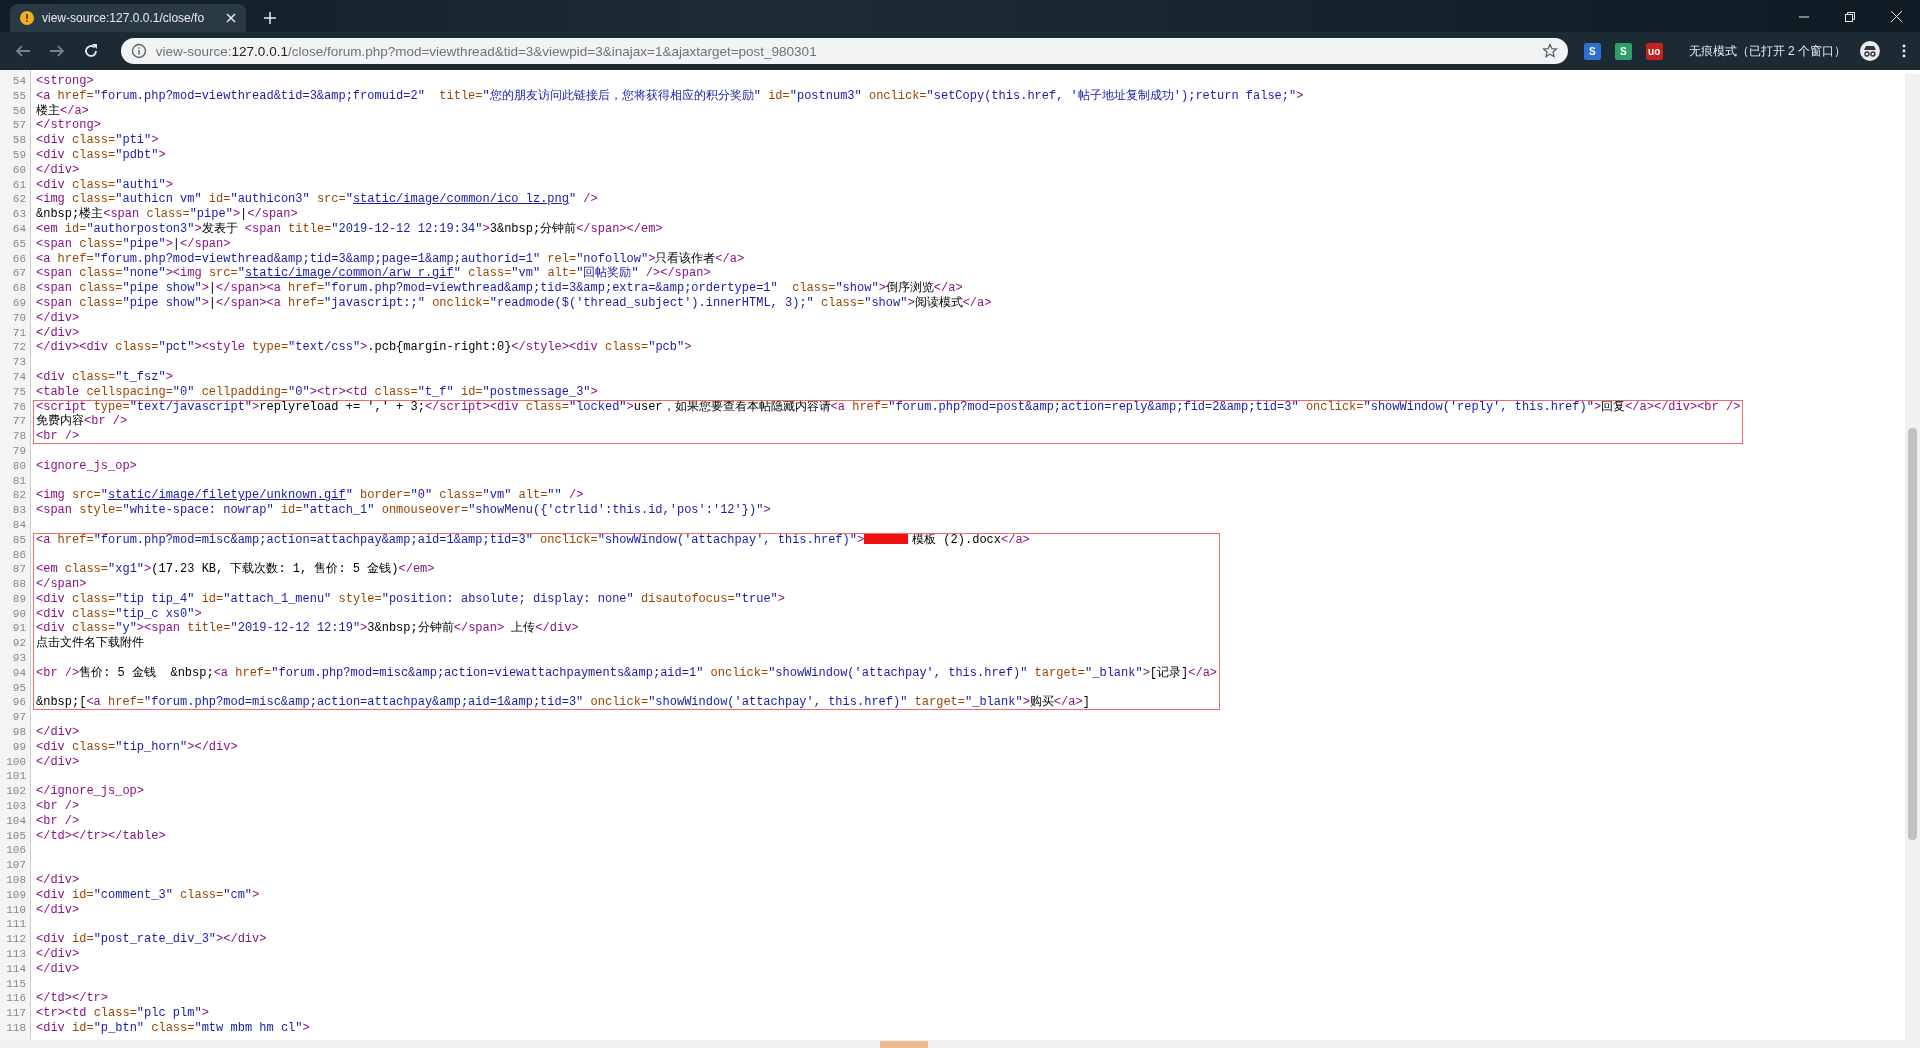 The image size is (1920, 1048). I want to click on line-number: 62, so click(19, 200).